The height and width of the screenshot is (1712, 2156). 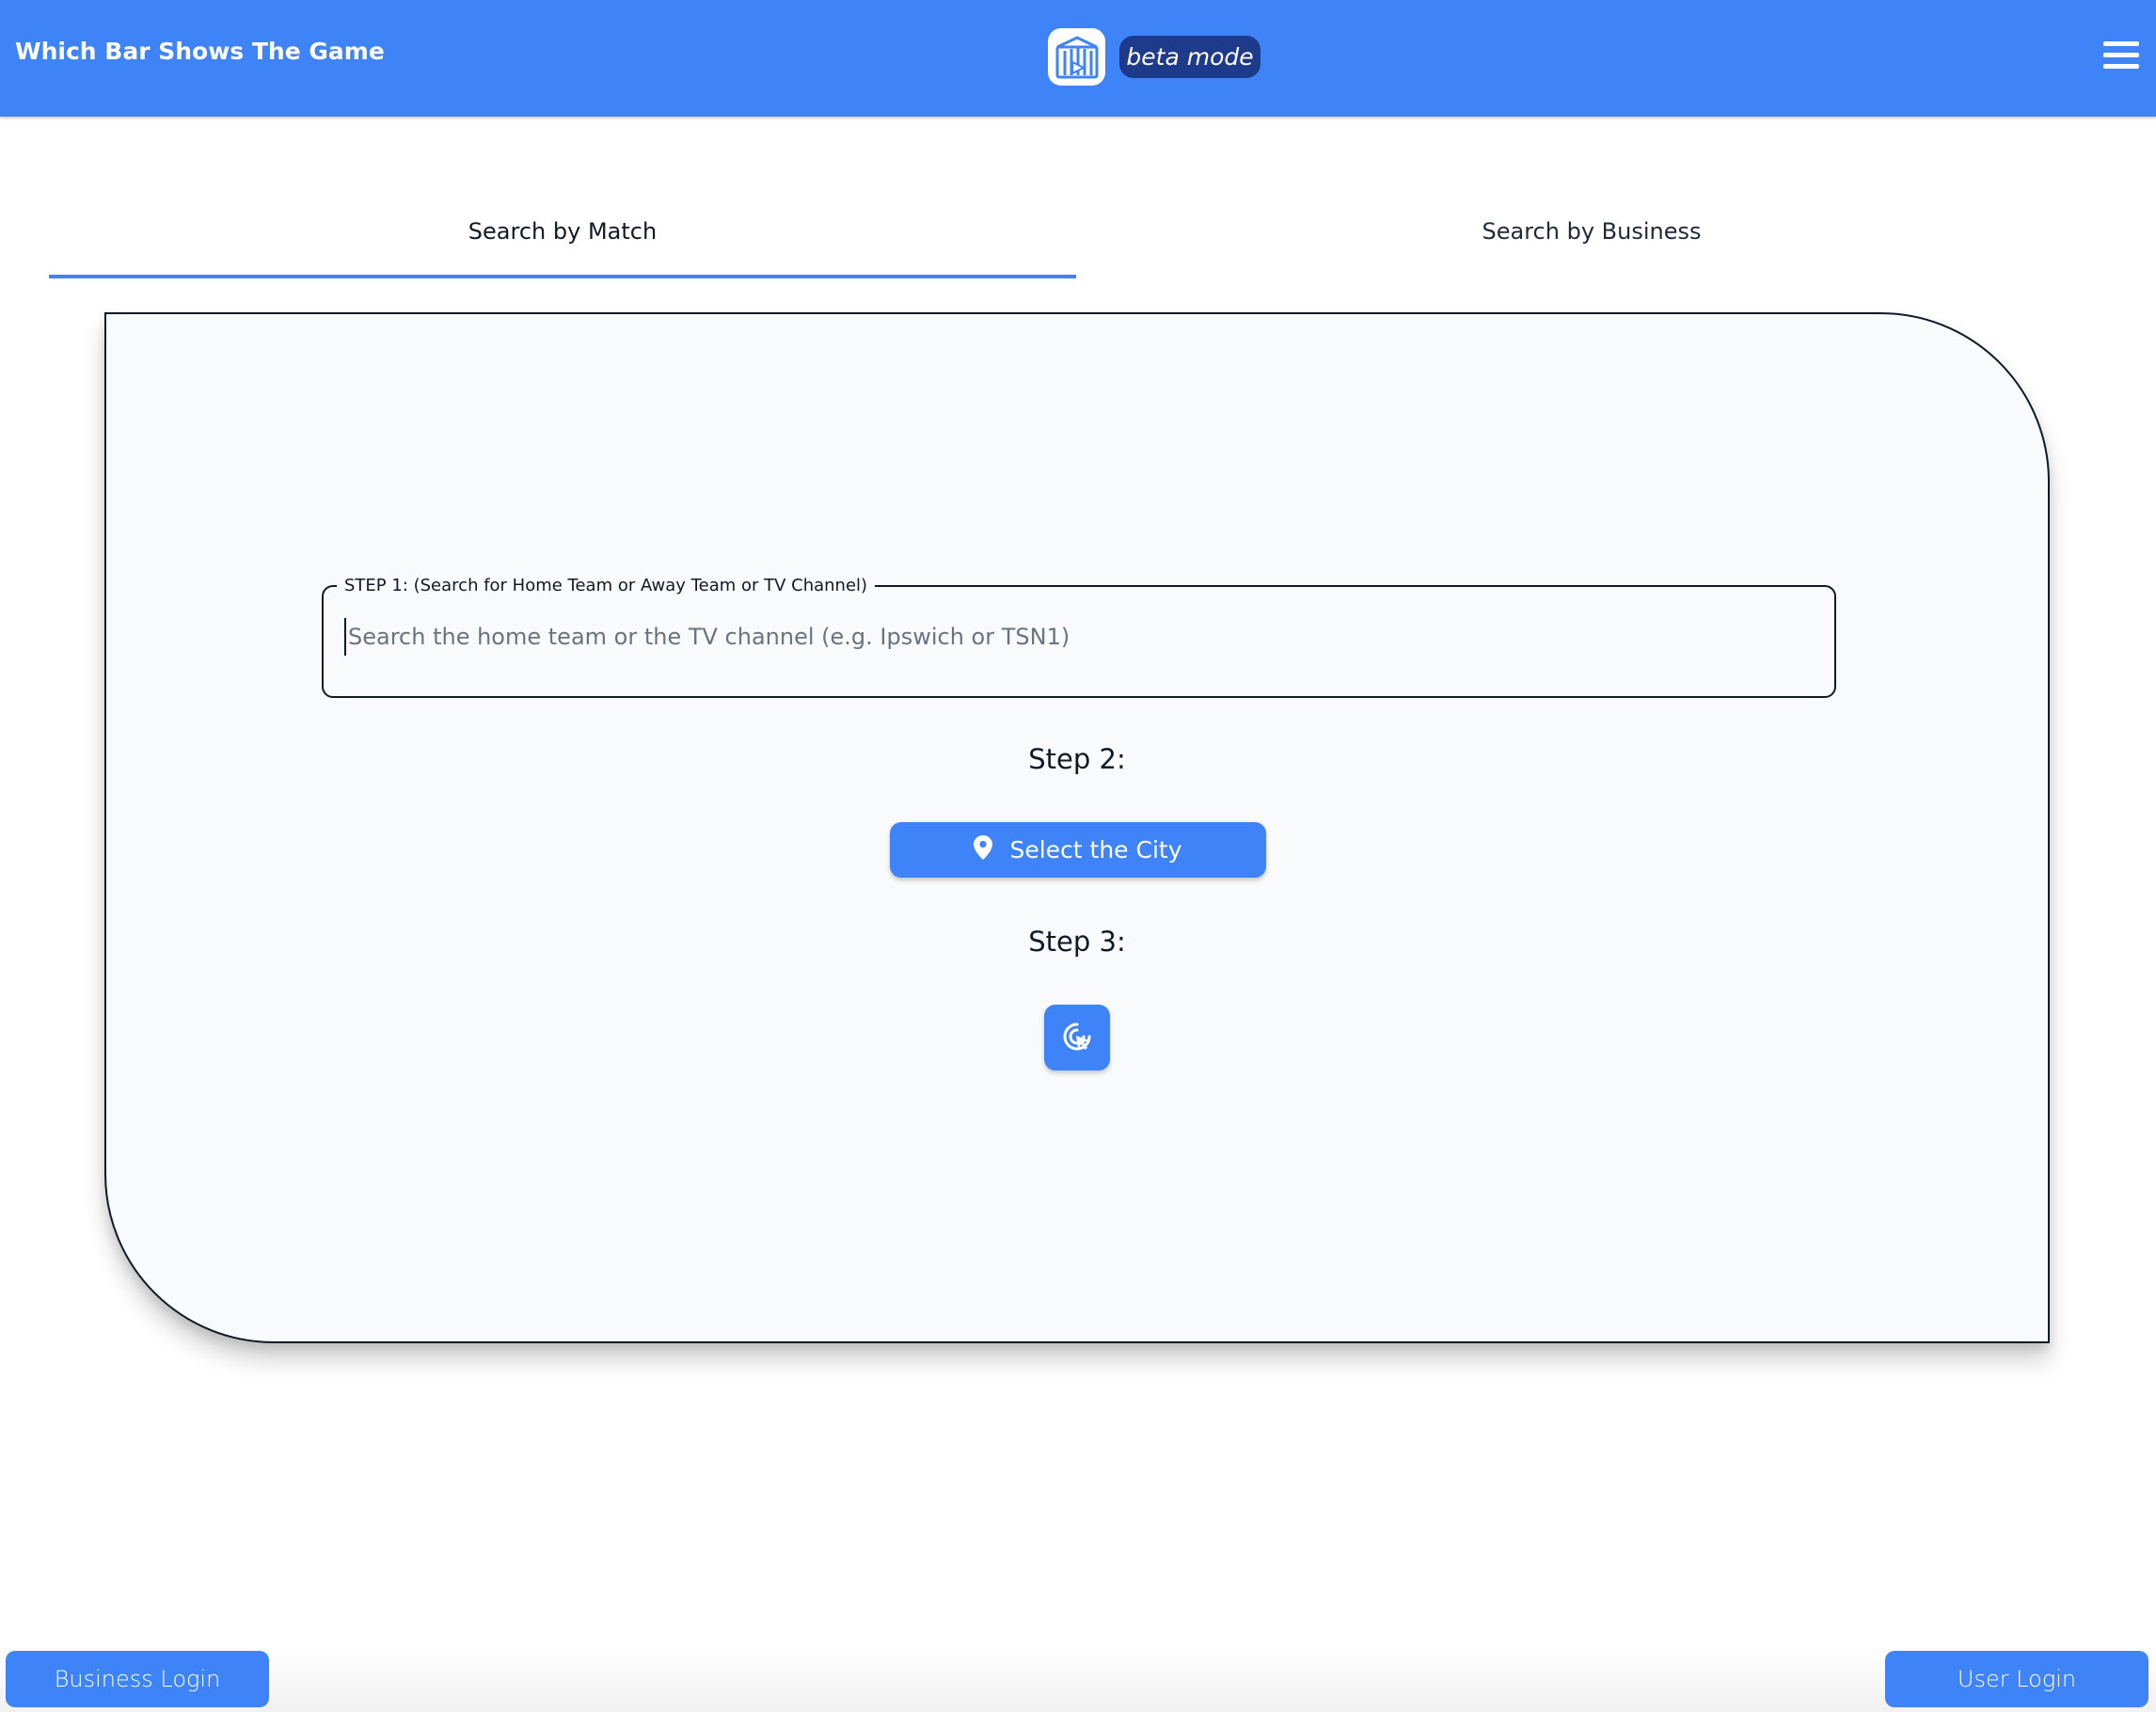 I want to click on select-city-label: Select the City, so click(x=1095, y=850).